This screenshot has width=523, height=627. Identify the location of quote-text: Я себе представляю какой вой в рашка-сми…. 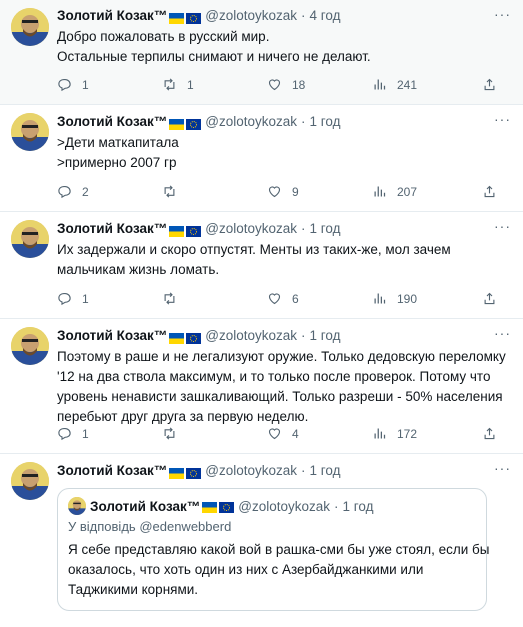
(279, 569).